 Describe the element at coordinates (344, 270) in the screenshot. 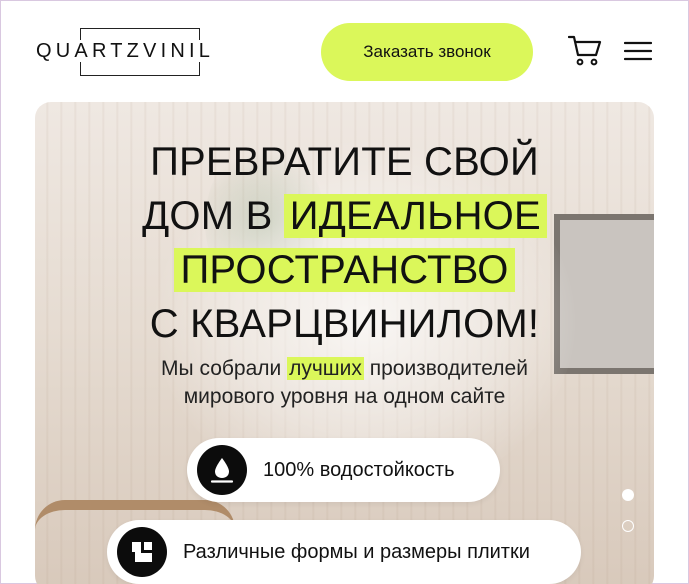

I see `hero-title-highlight-space: ПРОСТРАНСТВО` at that location.